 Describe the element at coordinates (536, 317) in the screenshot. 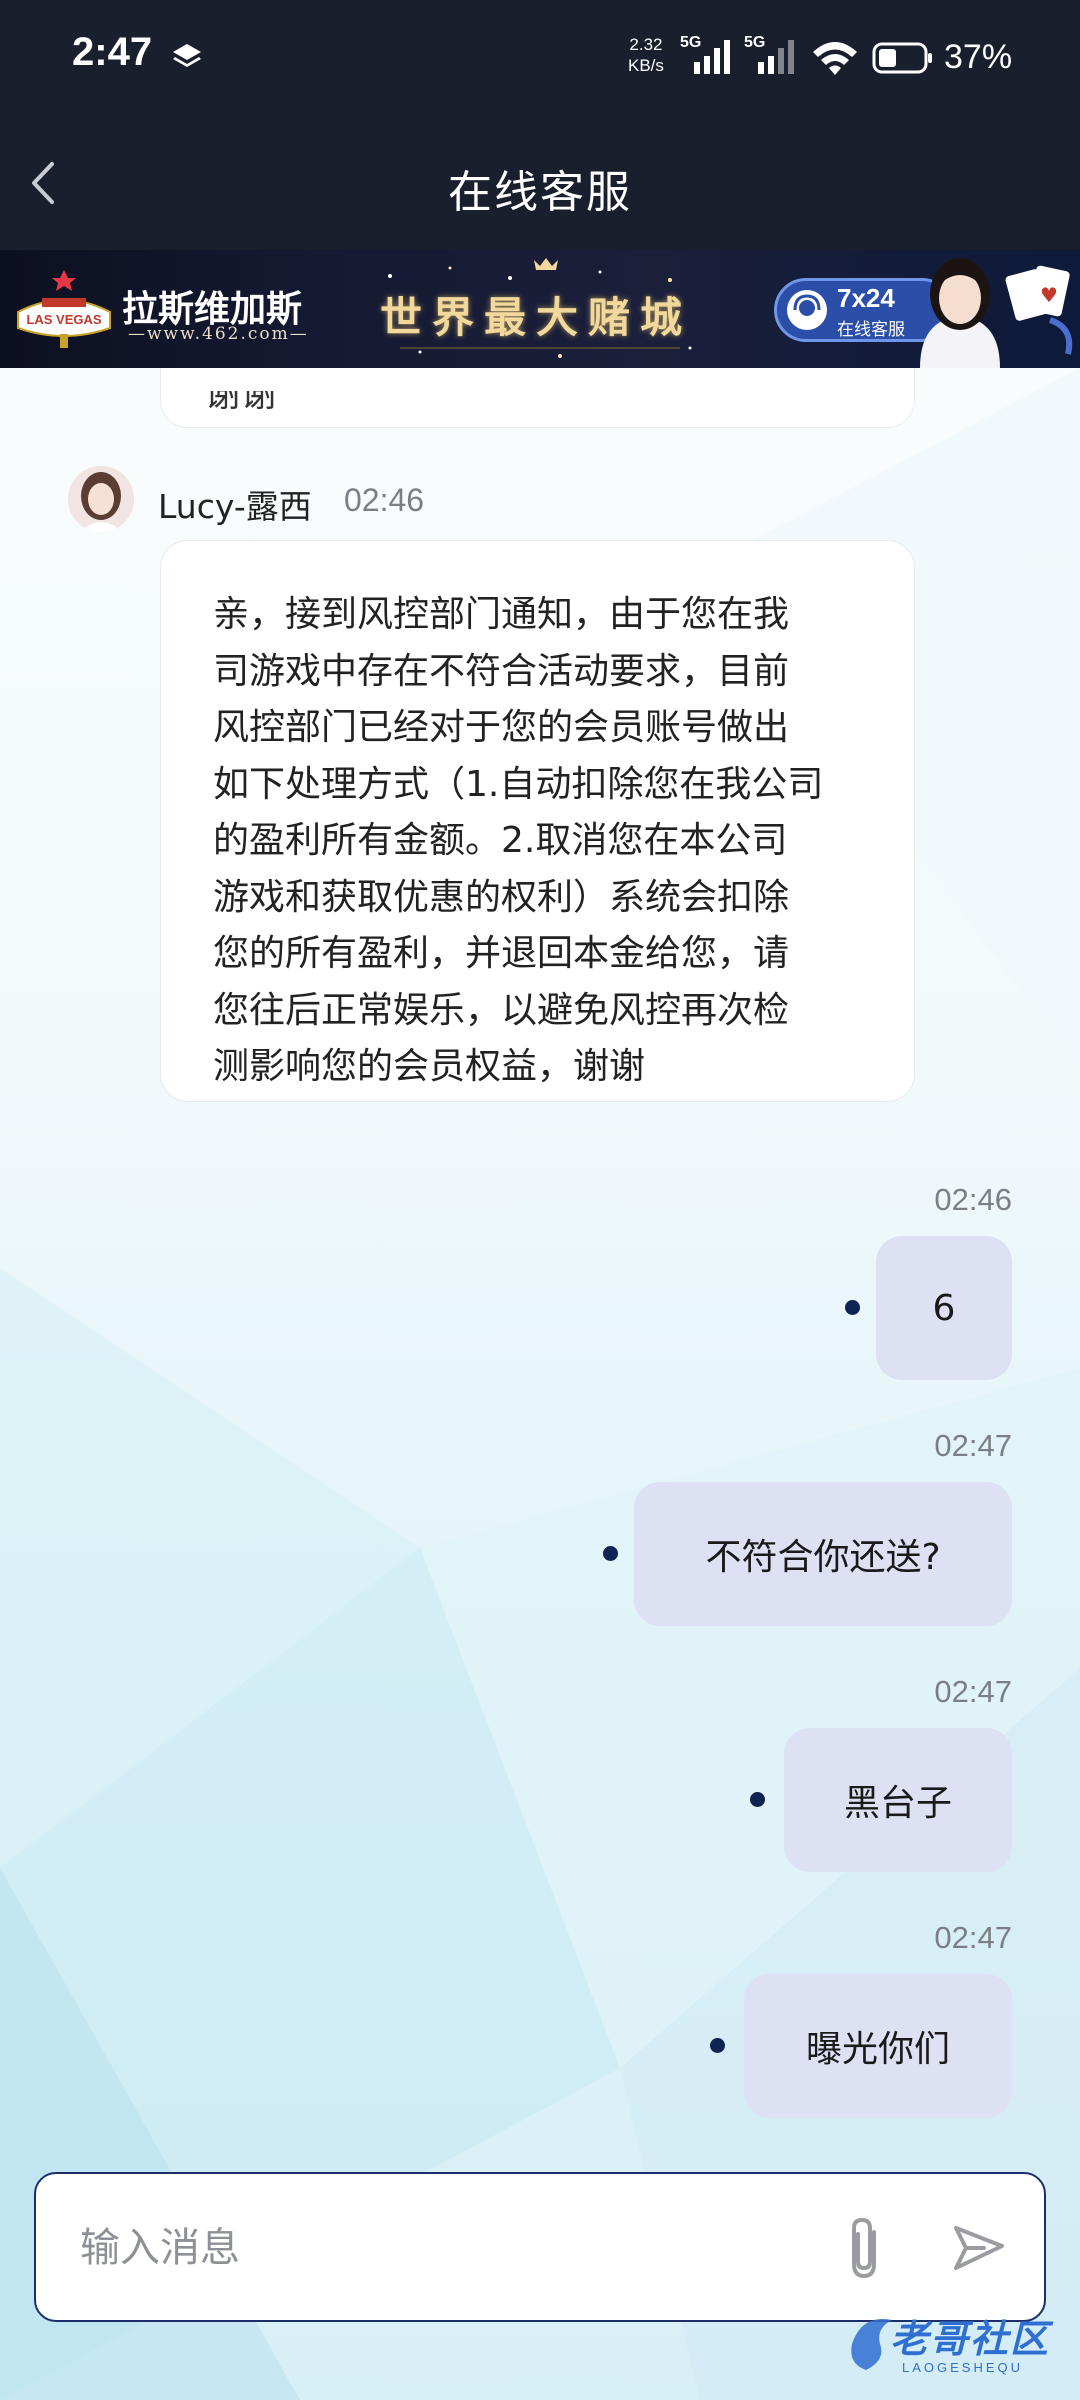

I see `banner-slogan: 世界最大赌城` at that location.